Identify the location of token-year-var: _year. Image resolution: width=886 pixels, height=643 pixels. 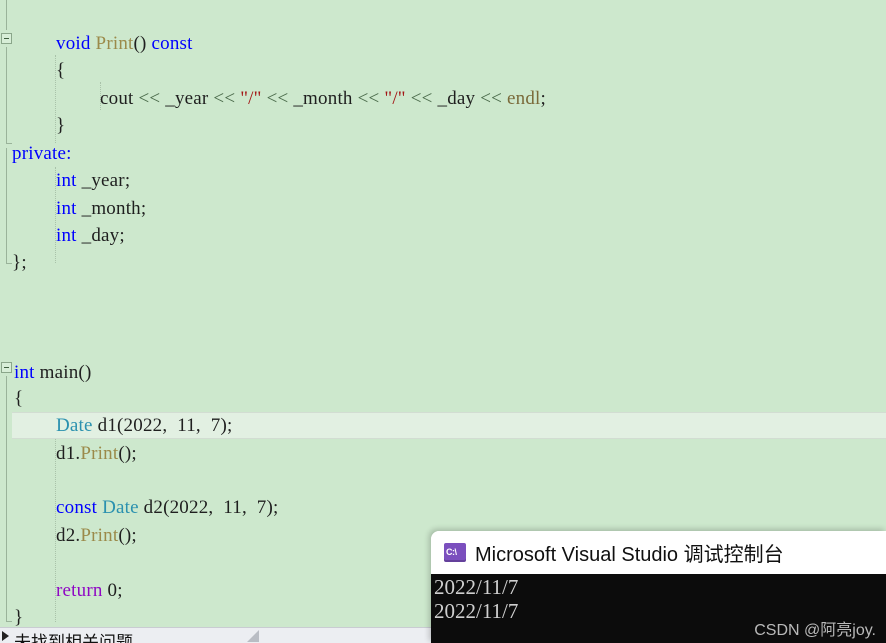
(187, 98).